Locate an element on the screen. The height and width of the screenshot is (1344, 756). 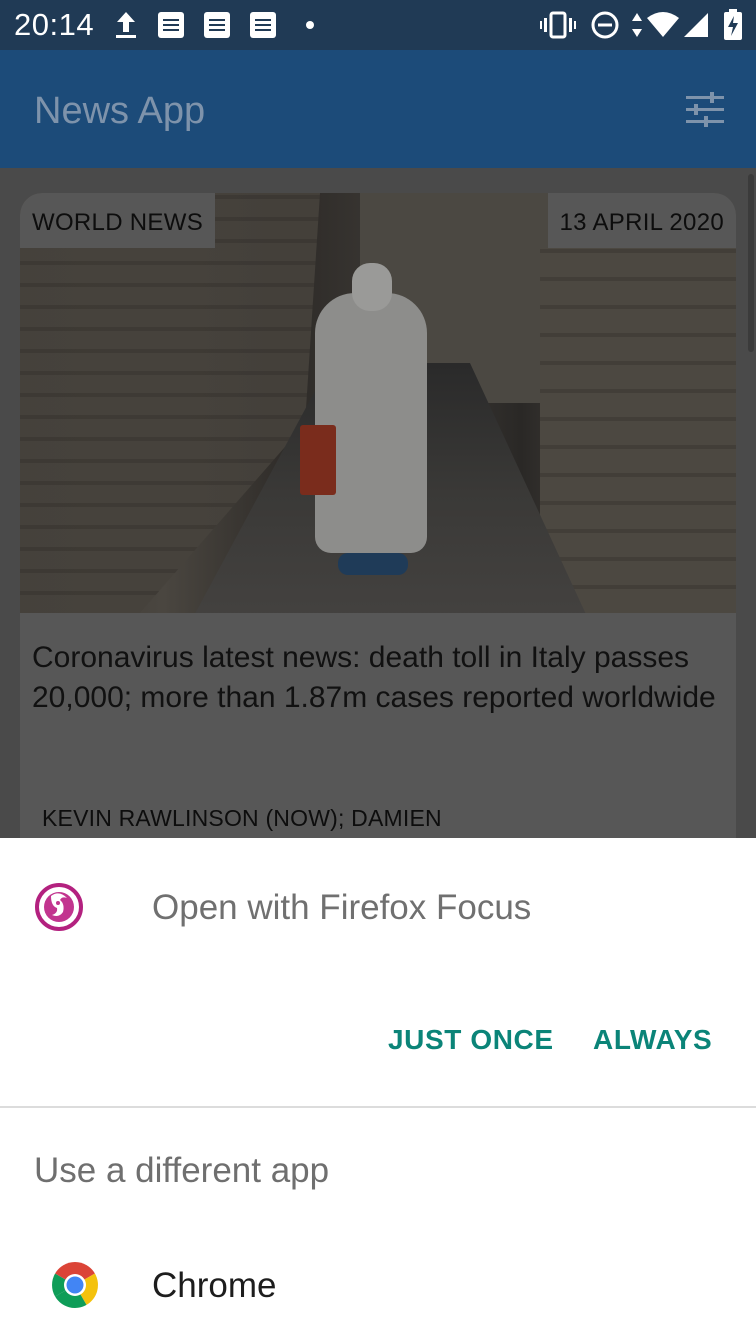
article-author: KEVIN RAWLINSON (NOW); DAMIEN is located at coordinates (242, 818).